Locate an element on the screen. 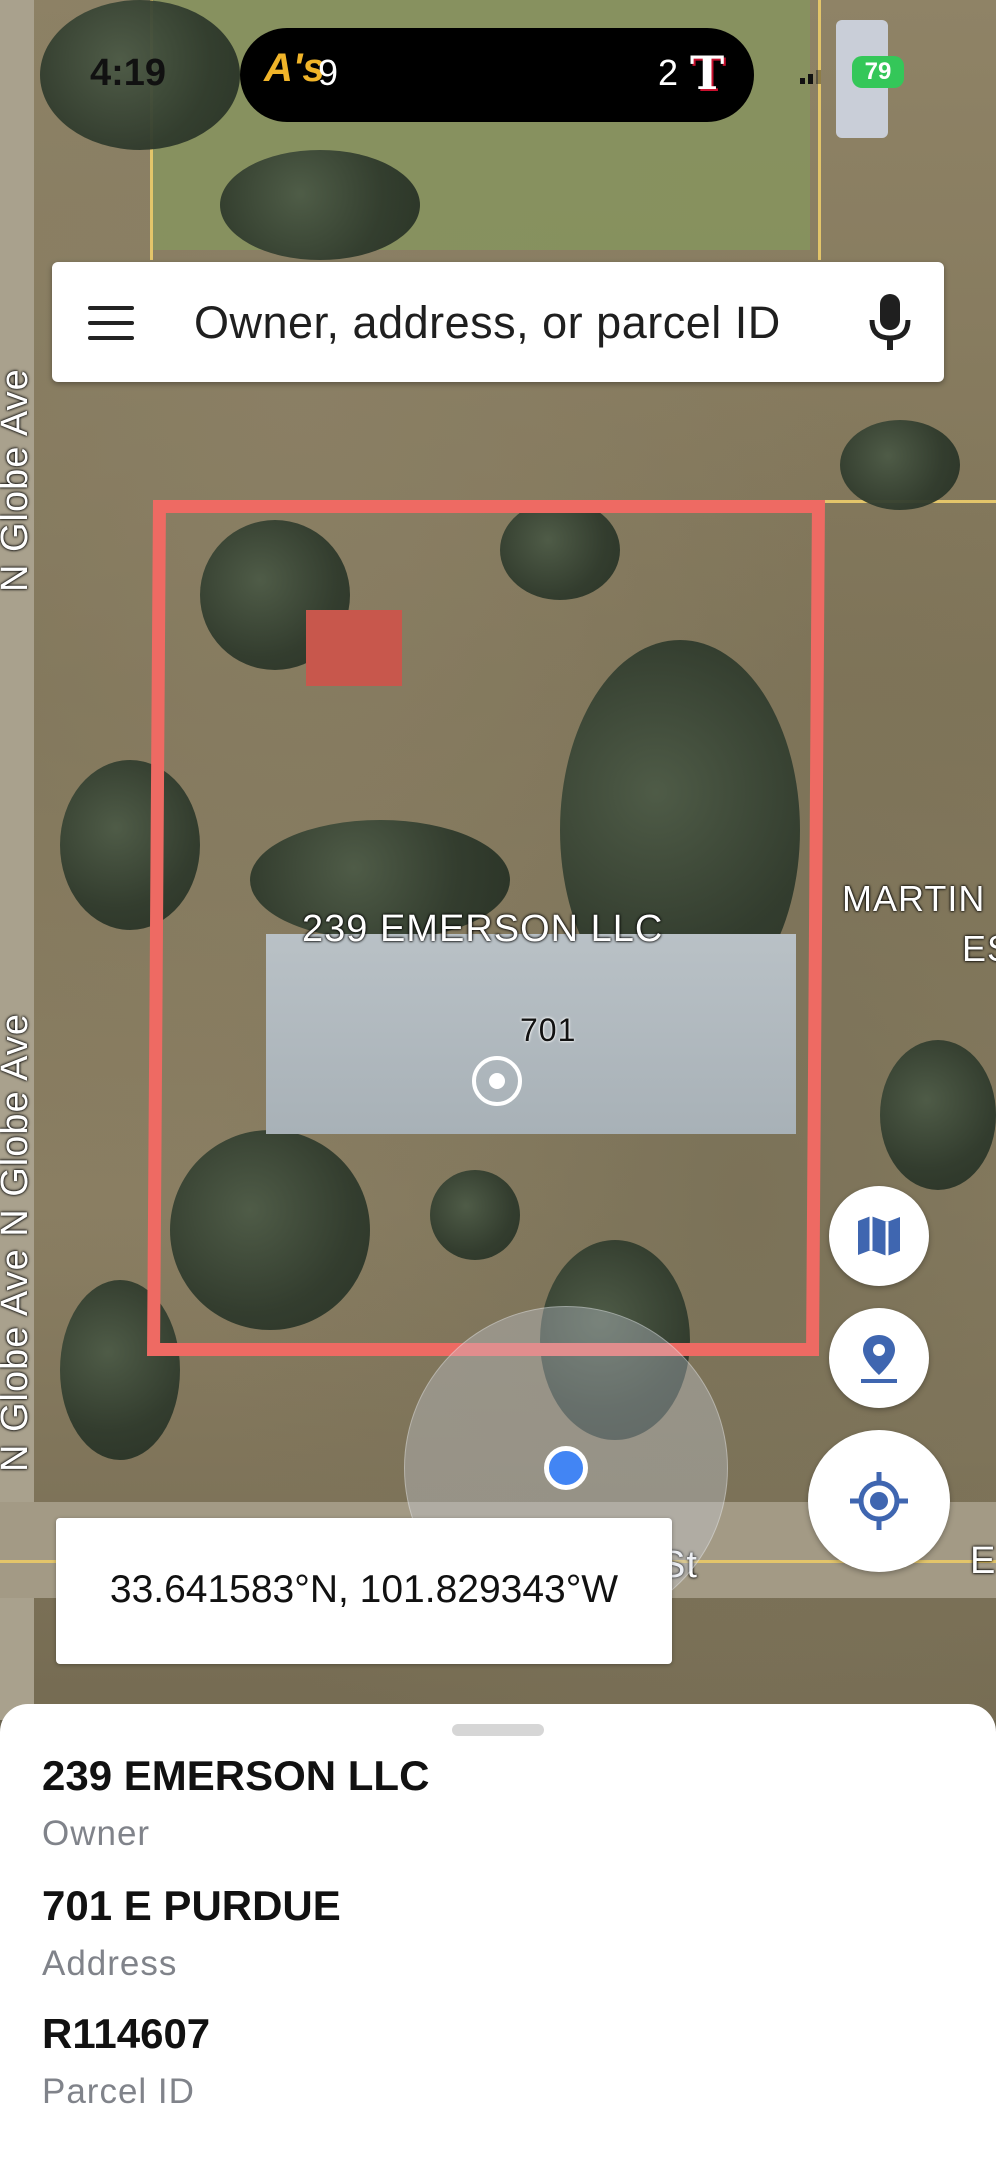  team-b-logo: T is located at coordinates (707, 73).